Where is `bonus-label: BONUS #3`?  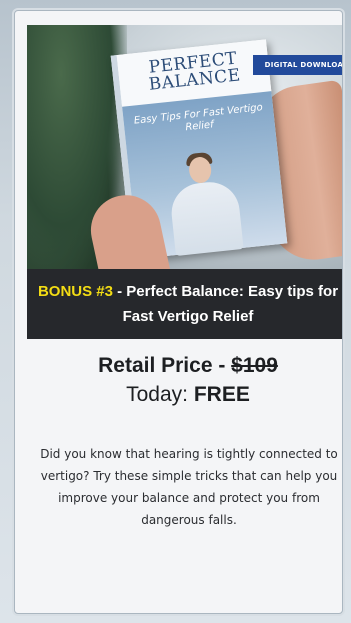 bonus-label: BONUS #3 is located at coordinates (75, 291).